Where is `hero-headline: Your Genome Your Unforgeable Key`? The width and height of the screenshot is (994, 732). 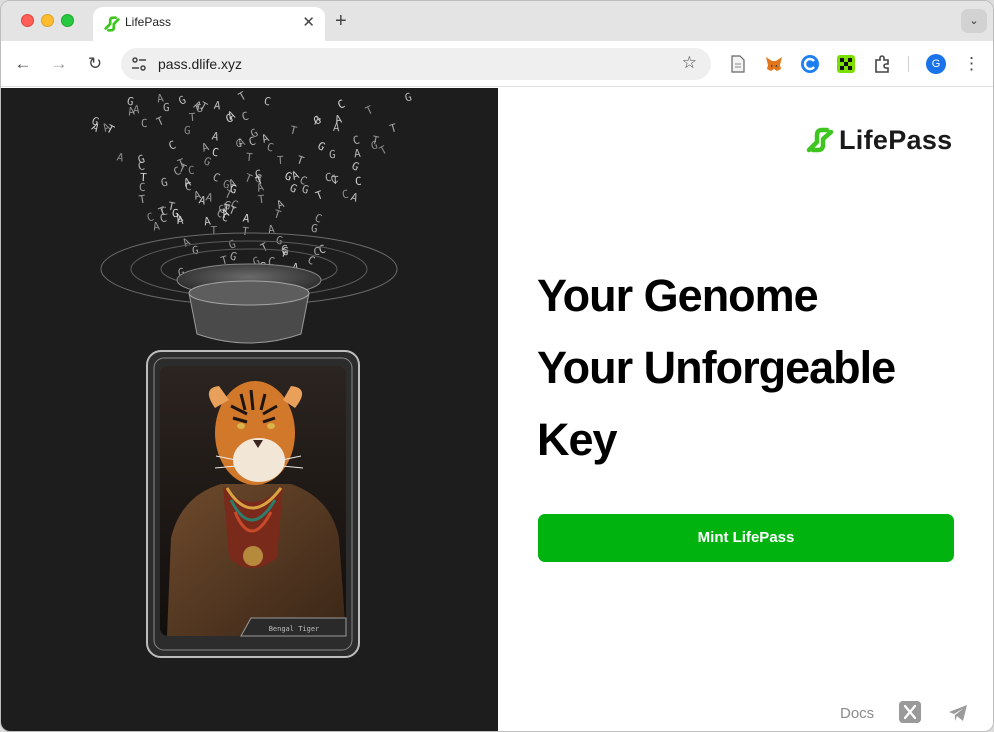
hero-headline: Your Genome Your Unforgeable Key is located at coordinates (752, 368).